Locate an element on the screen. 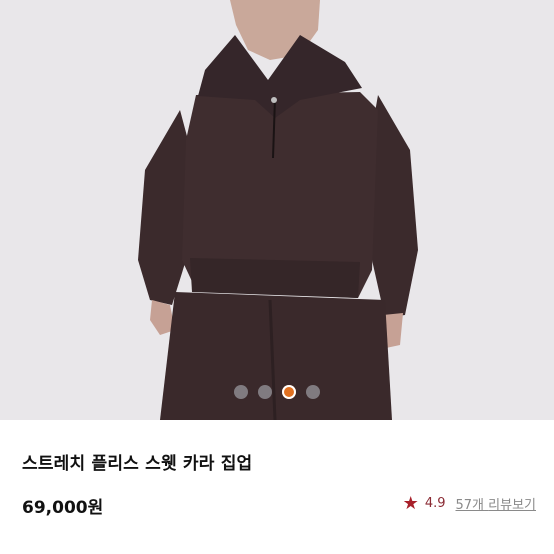 This screenshot has width=554, height=554. image-pagination is located at coordinates (277, 392).